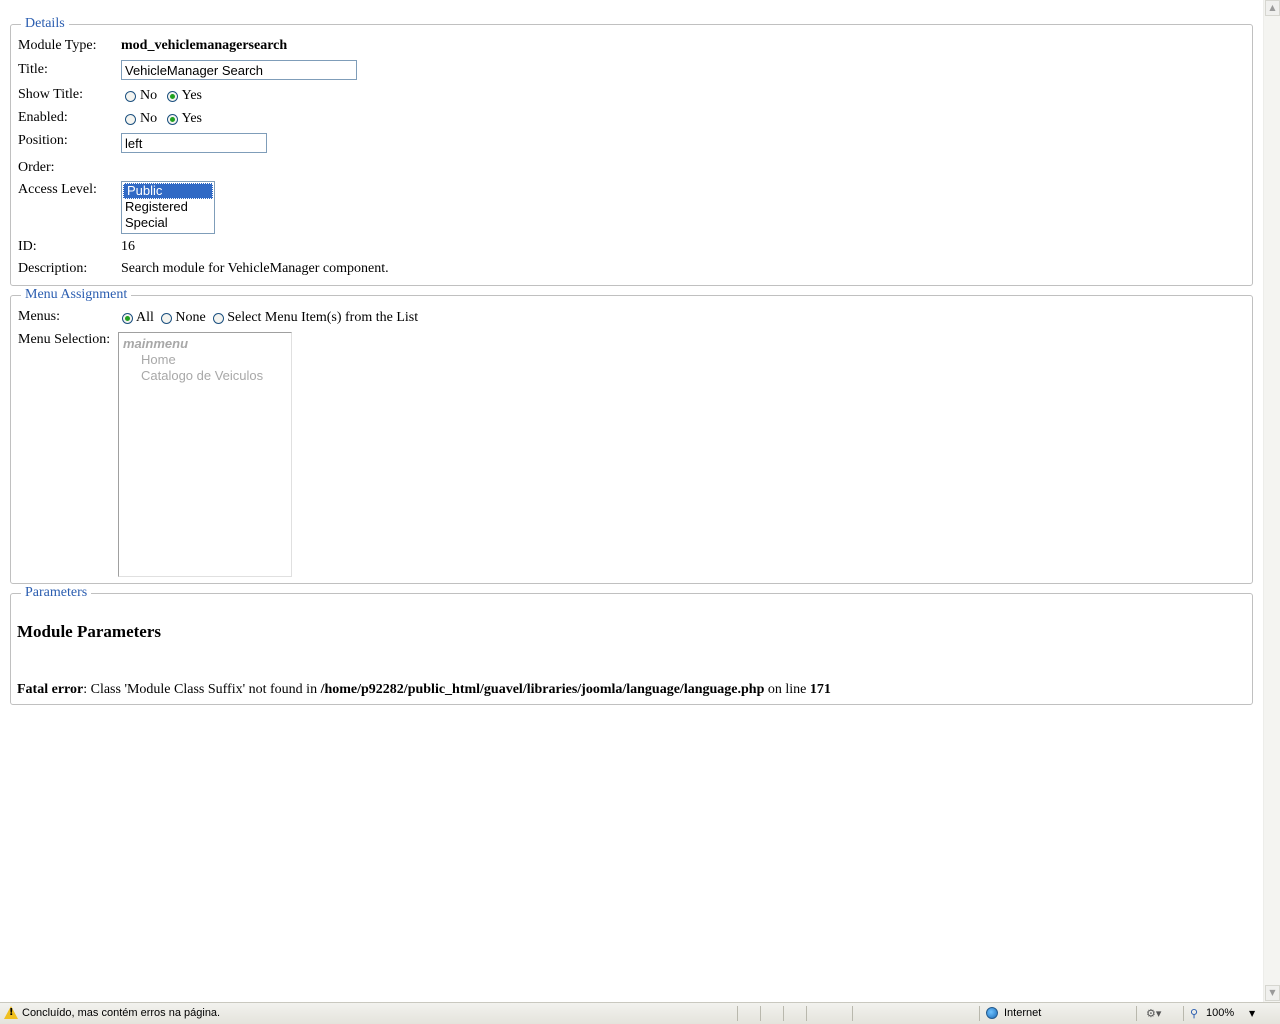  What do you see at coordinates (1272, 8) in the screenshot?
I see `scroll-up-arrow-icon: ▲` at bounding box center [1272, 8].